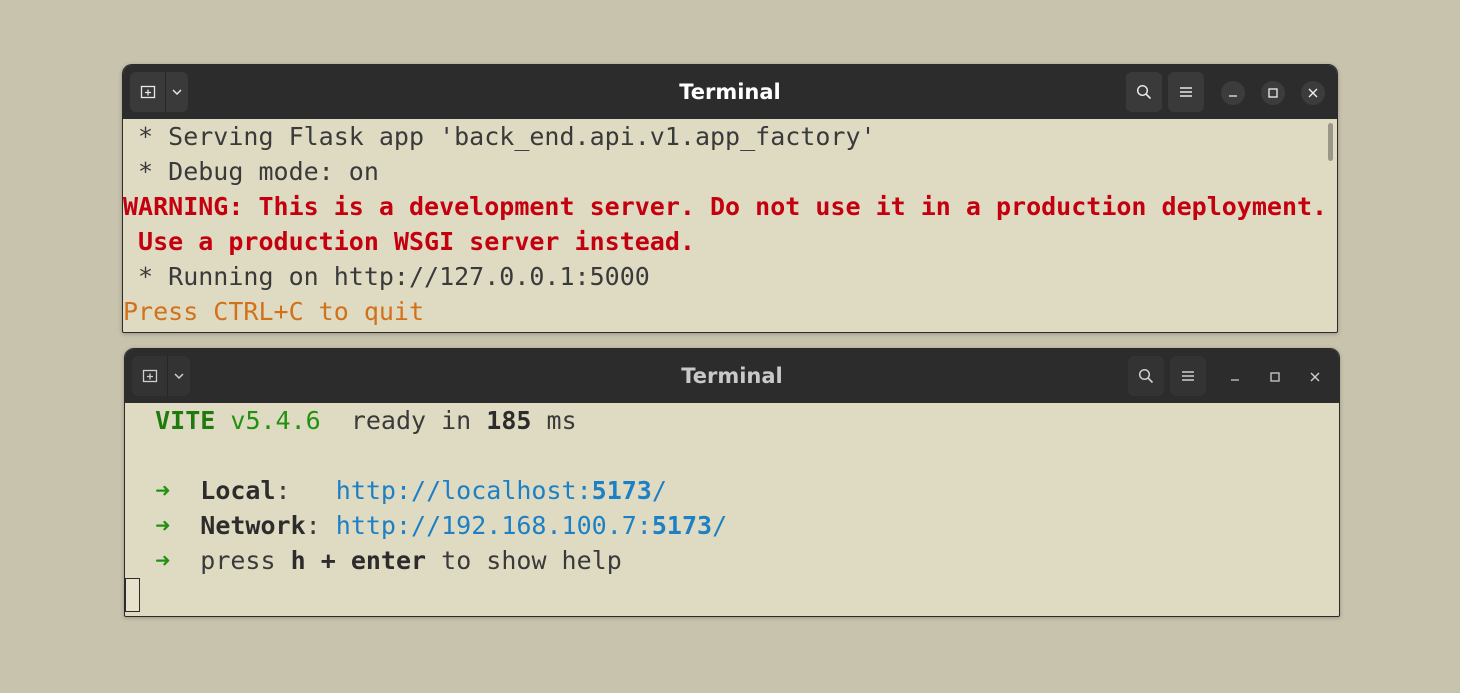 This screenshot has width=1460, height=693. I want to click on local-url-prefix: http://localhost:, so click(463, 490).